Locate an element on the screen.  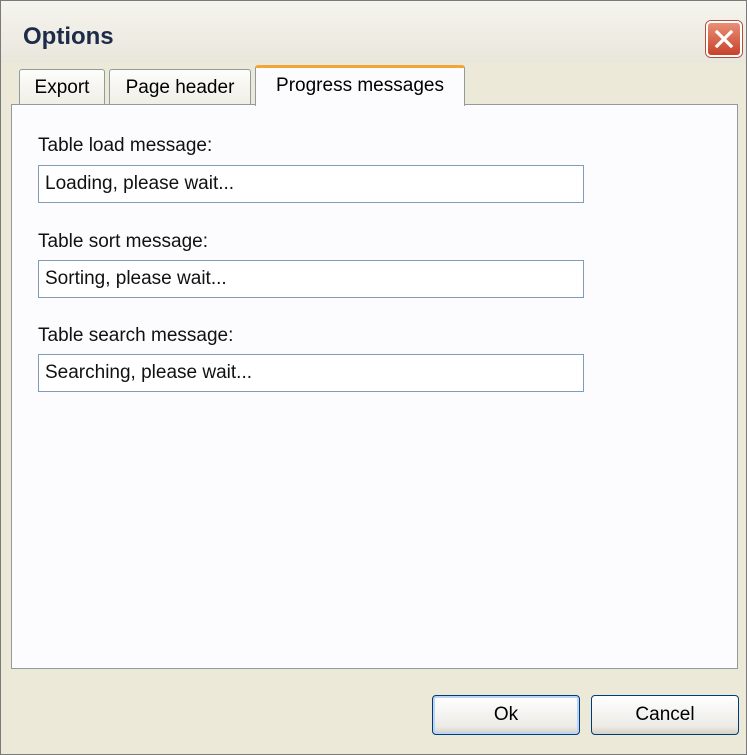
table-load-message-label: Table load message: is located at coordinates (125, 145).